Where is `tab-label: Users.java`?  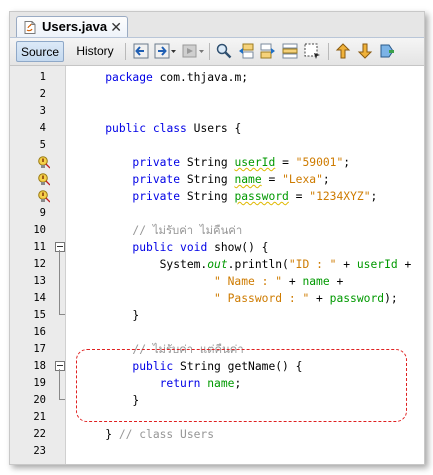
tab-label: Users.java is located at coordinates (75, 26).